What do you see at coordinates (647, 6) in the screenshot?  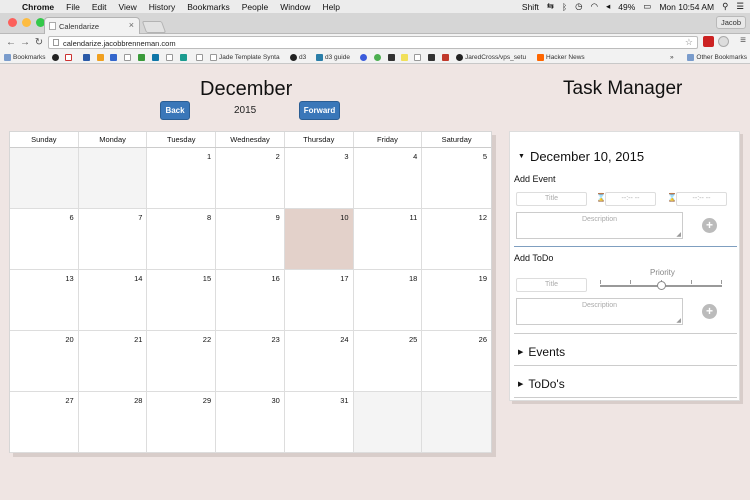 I see `battery-icon: ▭` at bounding box center [647, 6].